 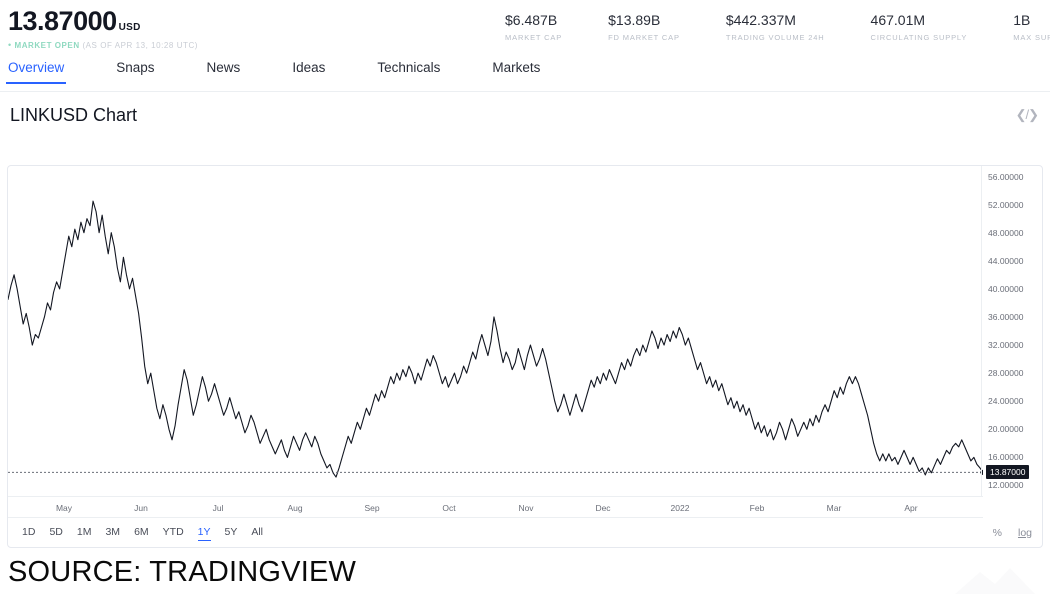 I want to click on stat-value: 1B, so click(x=1022, y=20).